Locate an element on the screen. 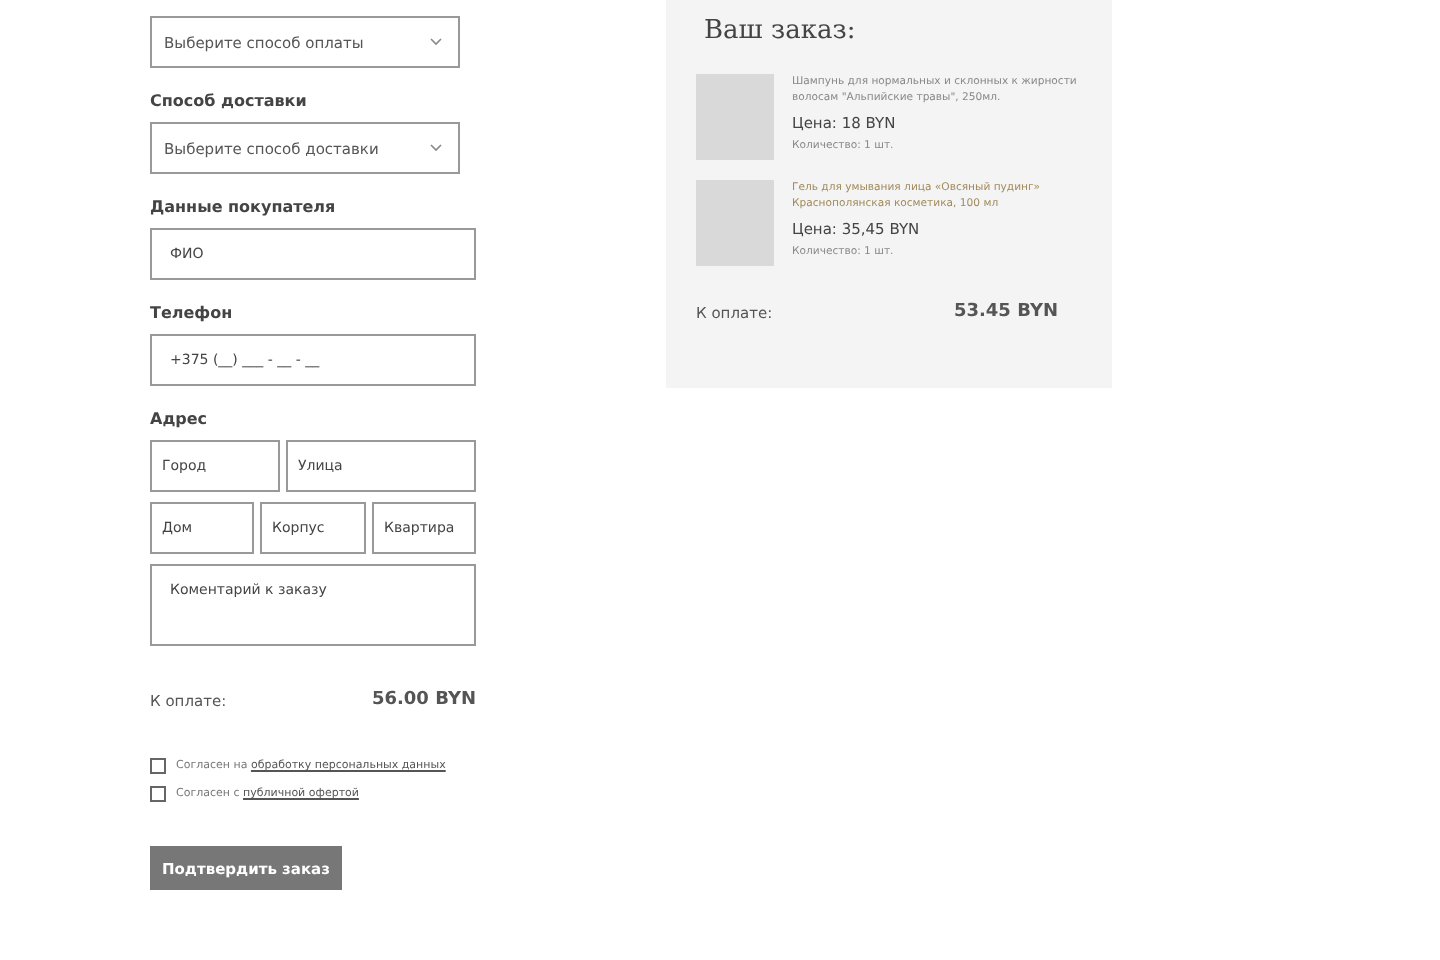 Image resolution: width=1440 pixels, height=960 pixels. phone-label: Телефон is located at coordinates (192, 313).